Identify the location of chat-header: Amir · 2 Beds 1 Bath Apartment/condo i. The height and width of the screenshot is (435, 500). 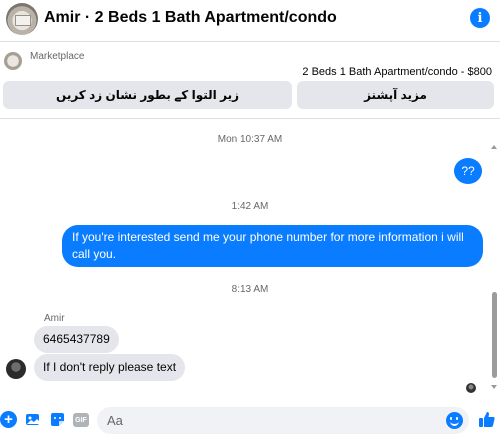
(250, 20).